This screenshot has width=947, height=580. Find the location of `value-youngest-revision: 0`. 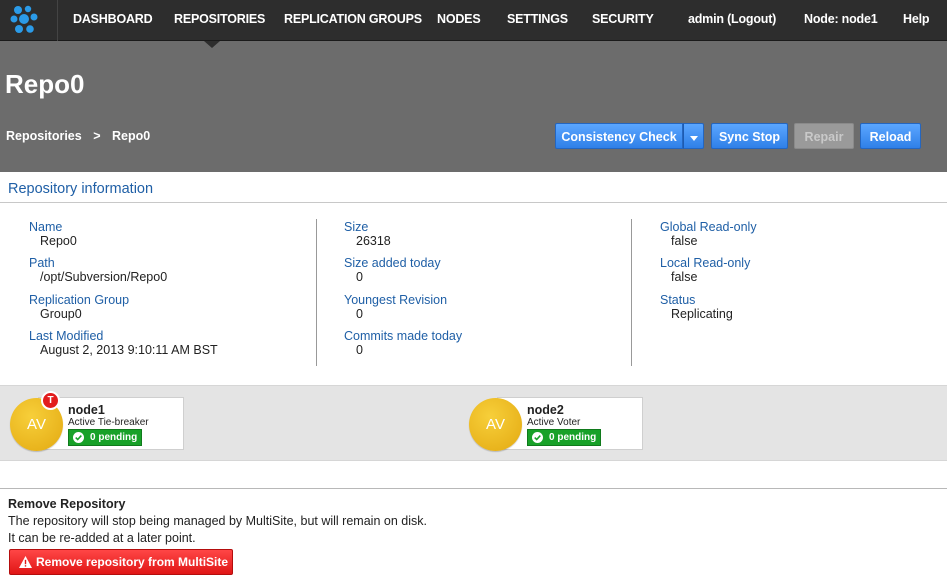

value-youngest-revision: 0 is located at coordinates (359, 314).